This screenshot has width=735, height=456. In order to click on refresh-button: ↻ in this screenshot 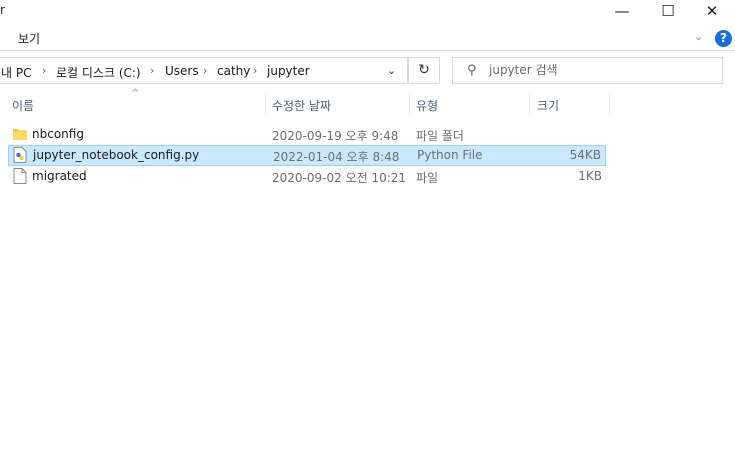, I will do `click(424, 70)`.